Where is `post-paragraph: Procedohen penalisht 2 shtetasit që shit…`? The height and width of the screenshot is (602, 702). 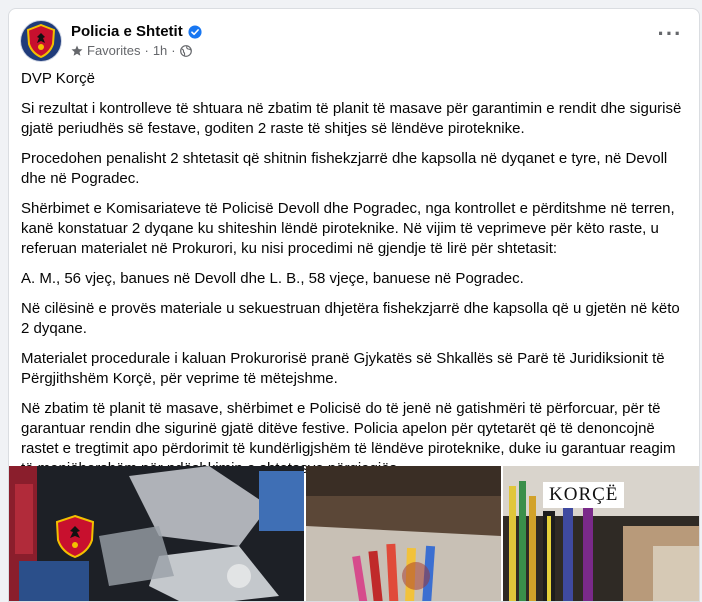 post-paragraph: Procedohen penalisht 2 shtetasit që shit… is located at coordinates (344, 168).